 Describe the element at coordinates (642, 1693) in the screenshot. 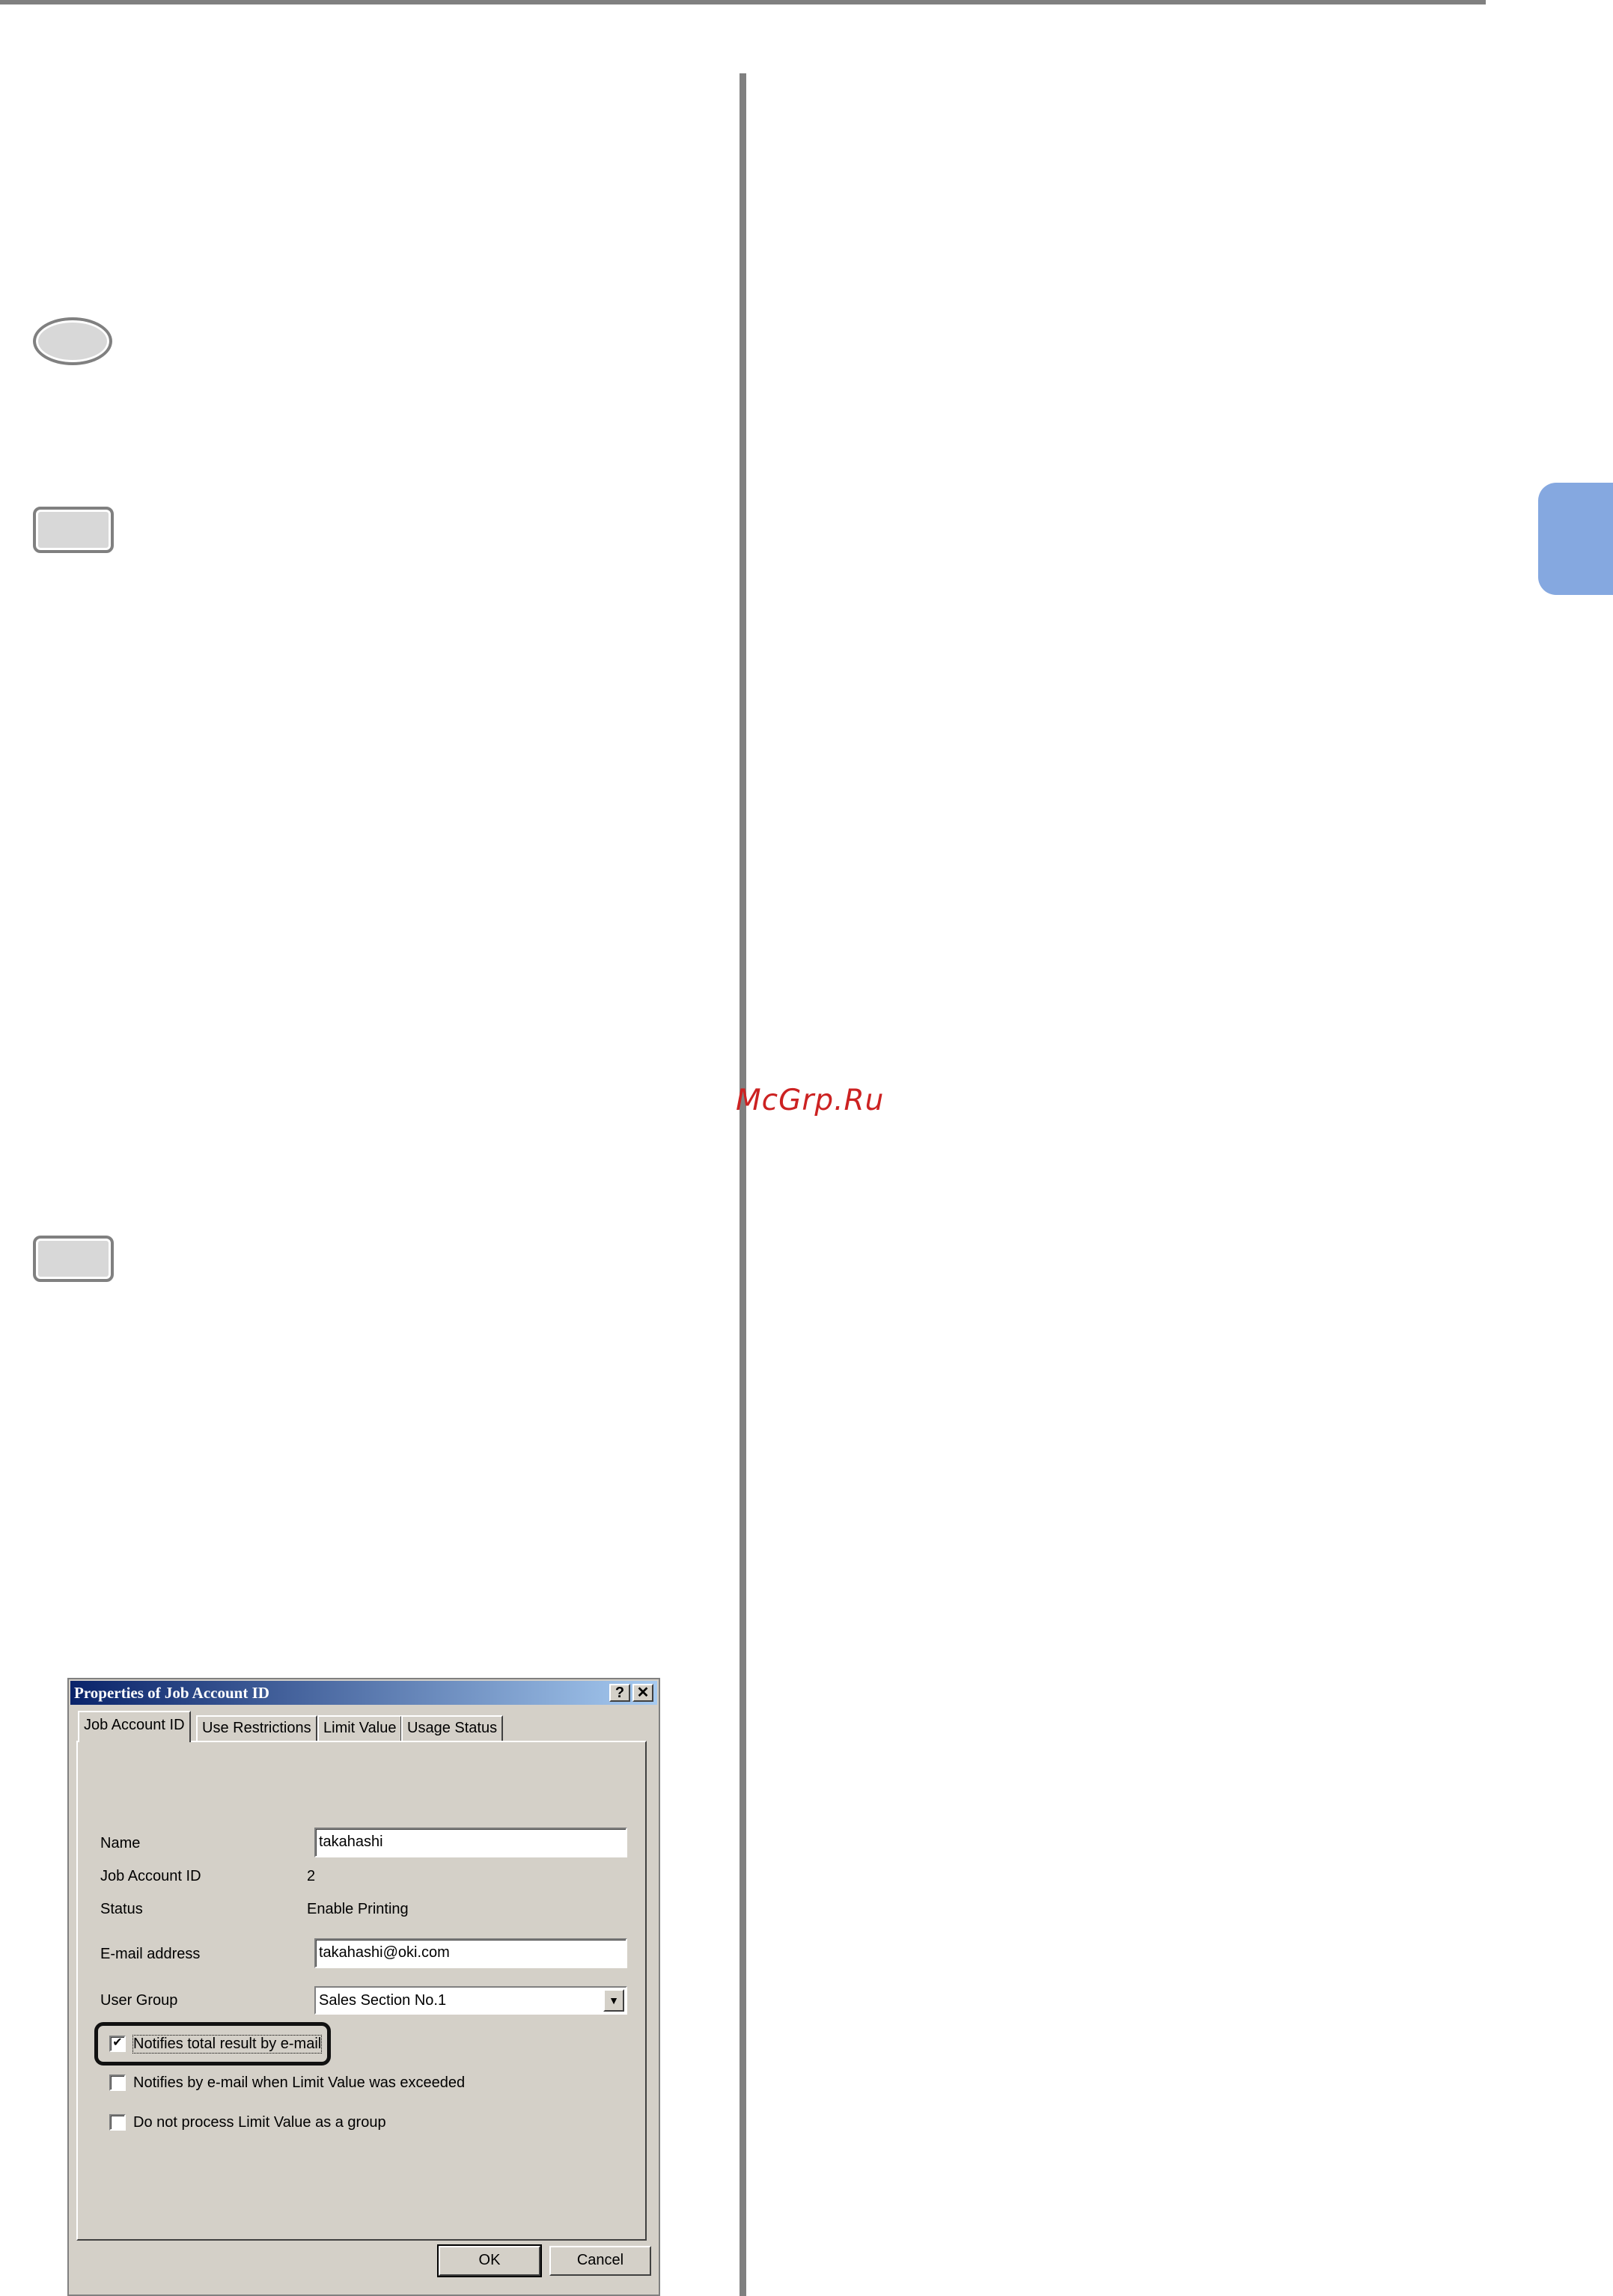

I see `close-button: ✕` at that location.